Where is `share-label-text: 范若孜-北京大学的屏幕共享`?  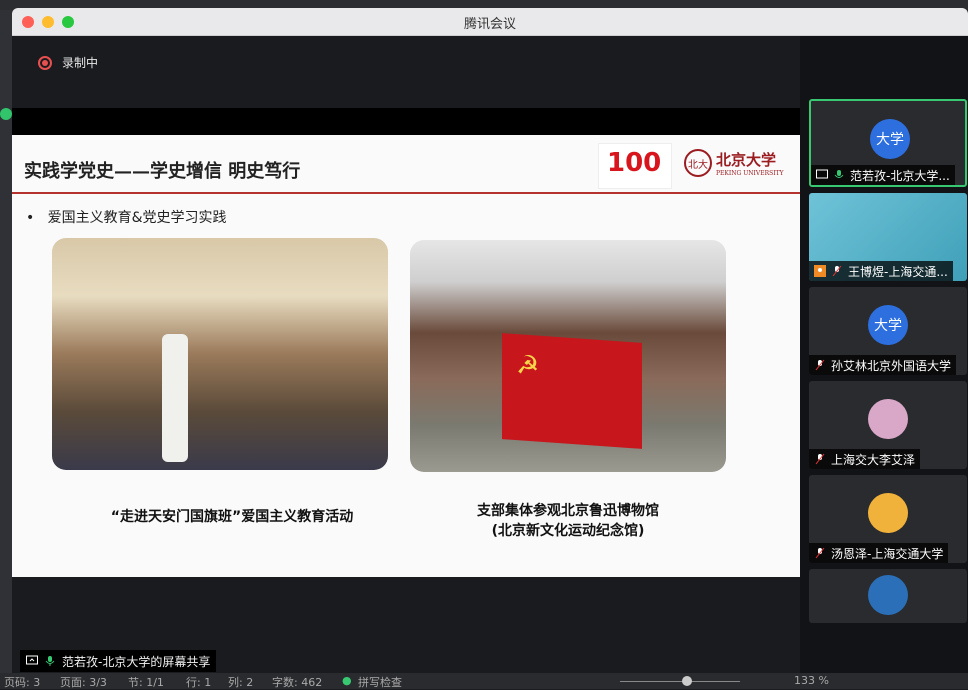 share-label-text: 范若孜-北京大学的屏幕共享 is located at coordinates (136, 661).